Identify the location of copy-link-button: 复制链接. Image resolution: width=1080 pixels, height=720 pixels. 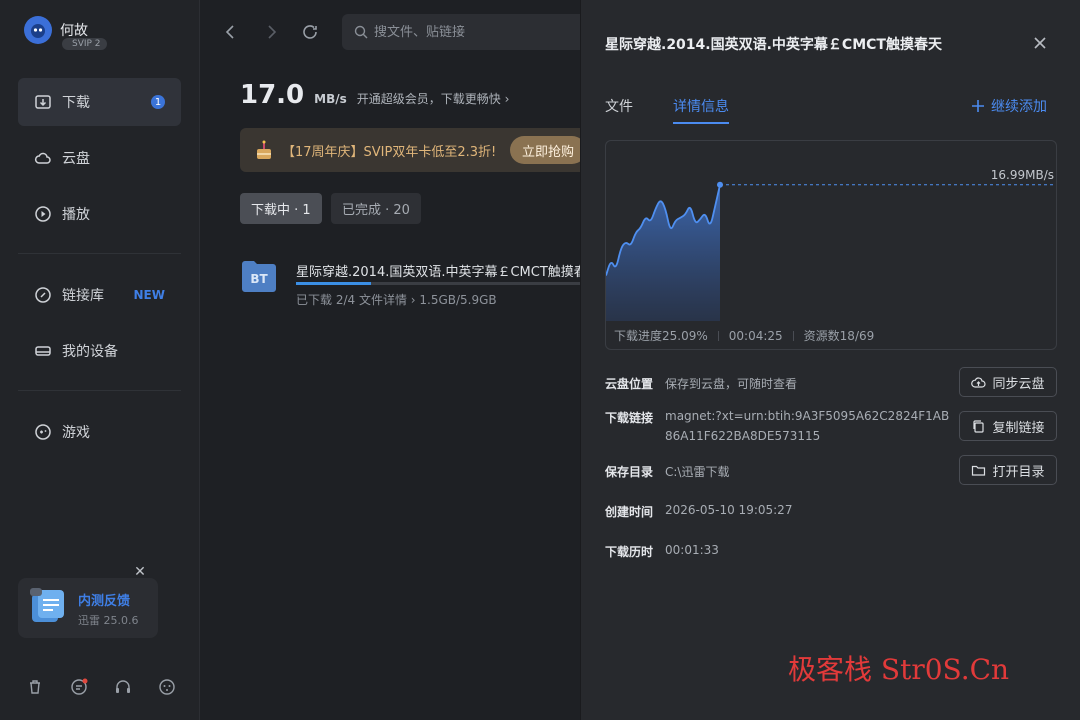
(1008, 426).